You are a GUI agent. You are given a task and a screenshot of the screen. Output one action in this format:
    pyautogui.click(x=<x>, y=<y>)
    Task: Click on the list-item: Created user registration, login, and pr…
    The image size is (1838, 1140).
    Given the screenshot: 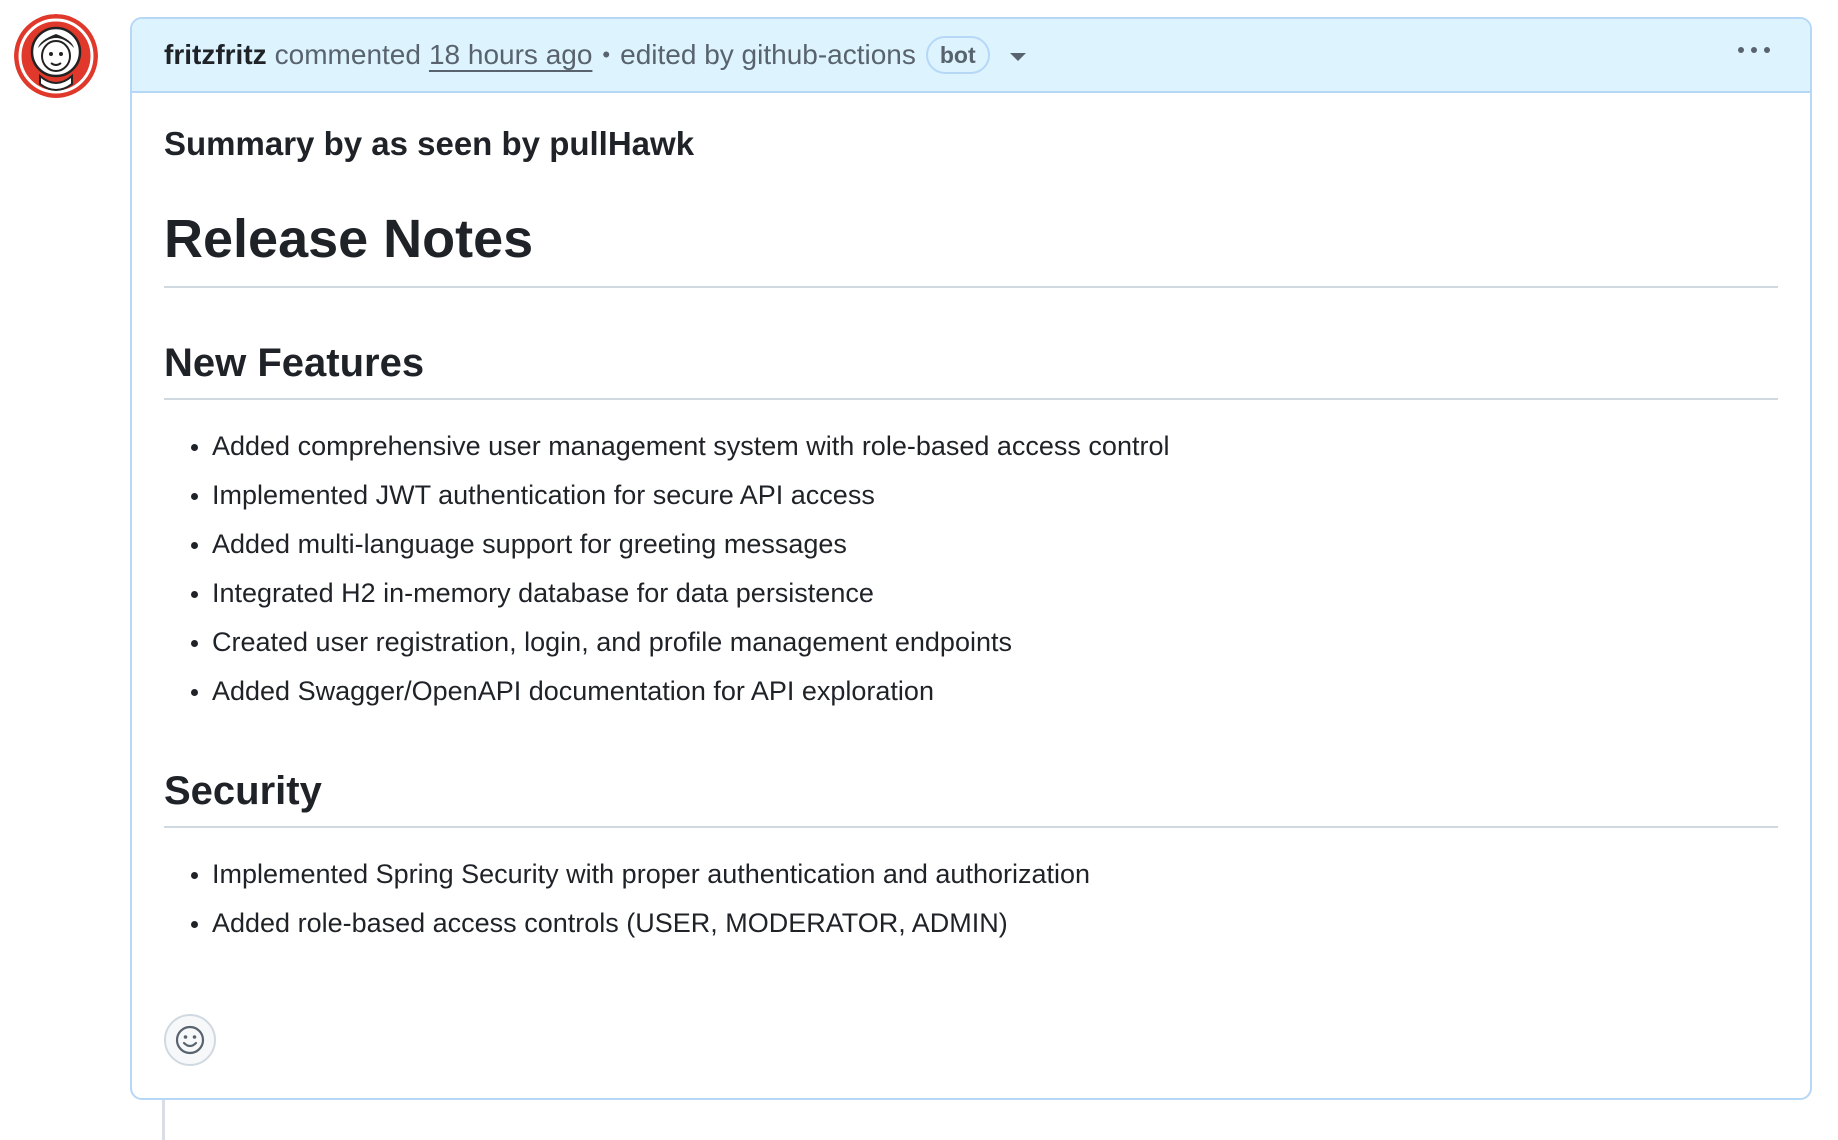 What is the action you would take?
    pyautogui.click(x=995, y=642)
    